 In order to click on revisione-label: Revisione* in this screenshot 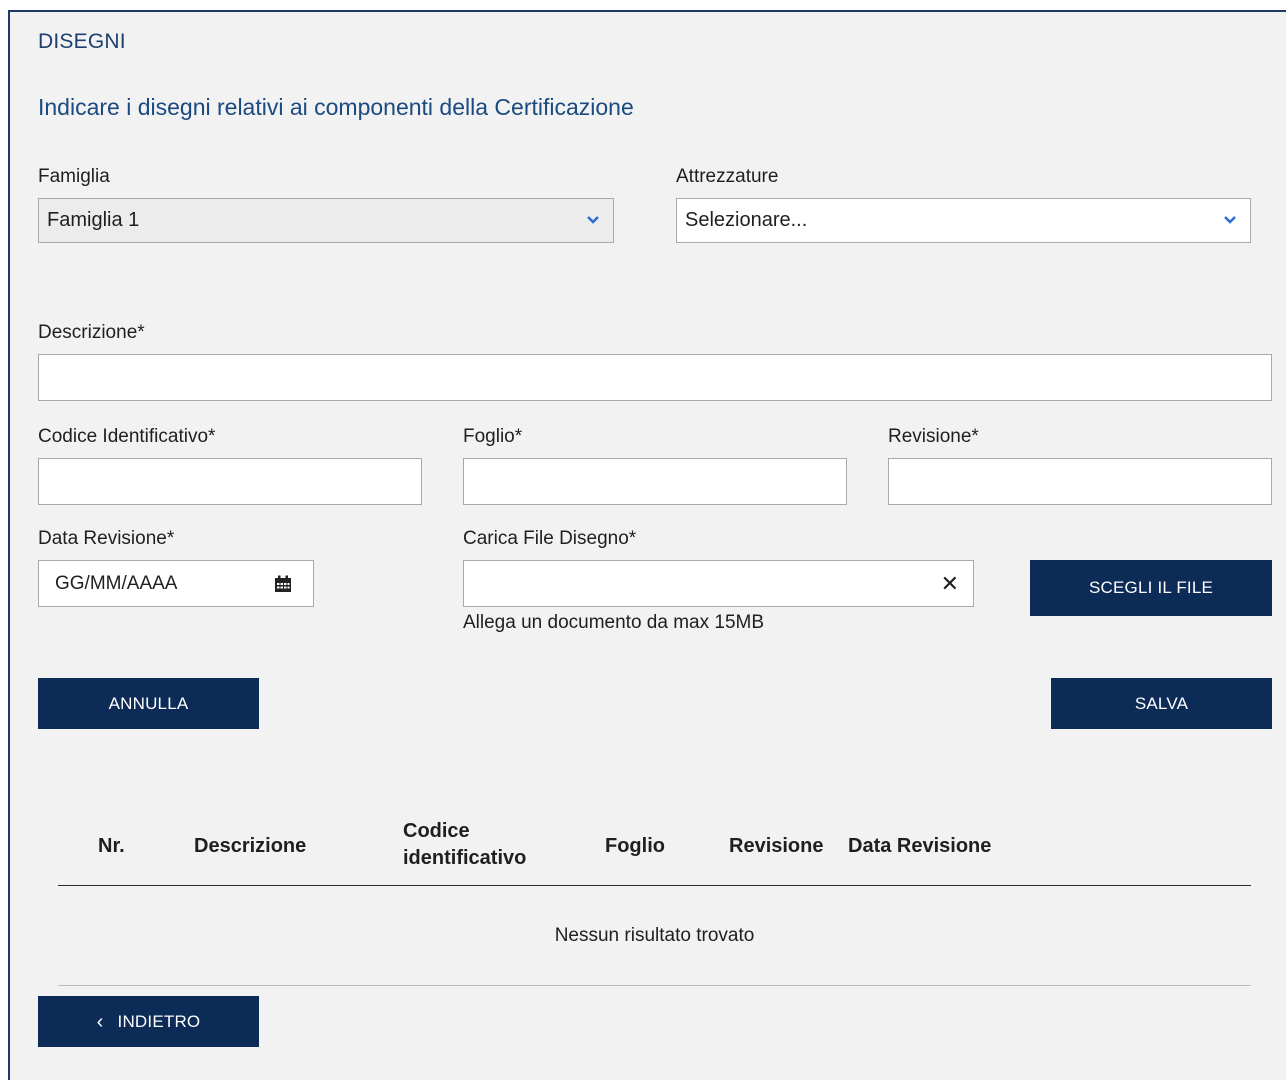, I will do `click(933, 436)`.